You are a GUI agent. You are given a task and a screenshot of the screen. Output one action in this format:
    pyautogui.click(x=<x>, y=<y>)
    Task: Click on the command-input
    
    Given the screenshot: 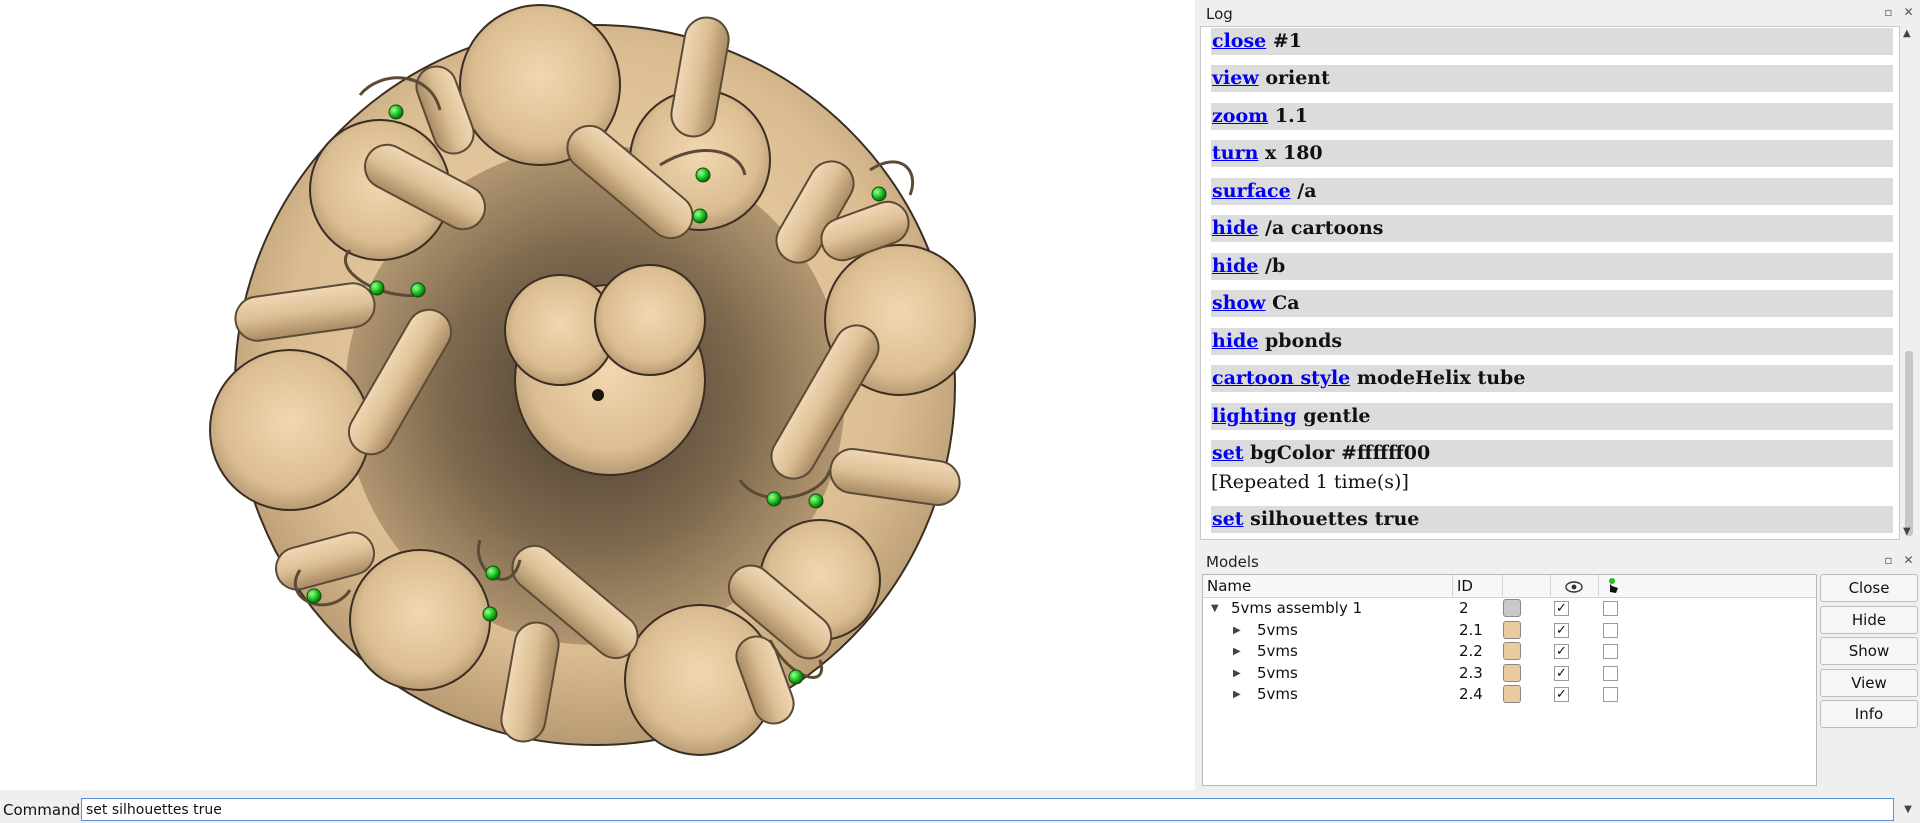 What is the action you would take?
    pyautogui.click(x=987, y=809)
    